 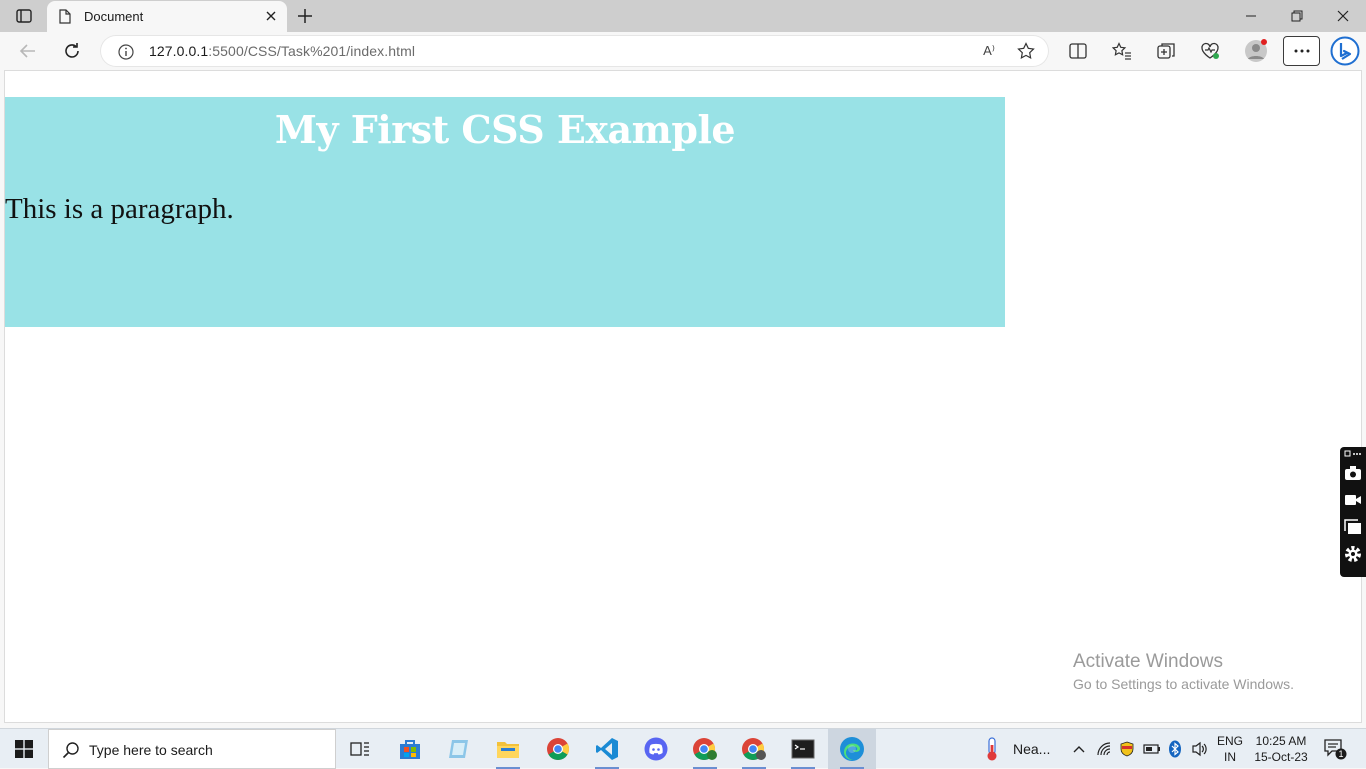 What do you see at coordinates (65, 16) in the screenshot?
I see `page-icon` at bounding box center [65, 16].